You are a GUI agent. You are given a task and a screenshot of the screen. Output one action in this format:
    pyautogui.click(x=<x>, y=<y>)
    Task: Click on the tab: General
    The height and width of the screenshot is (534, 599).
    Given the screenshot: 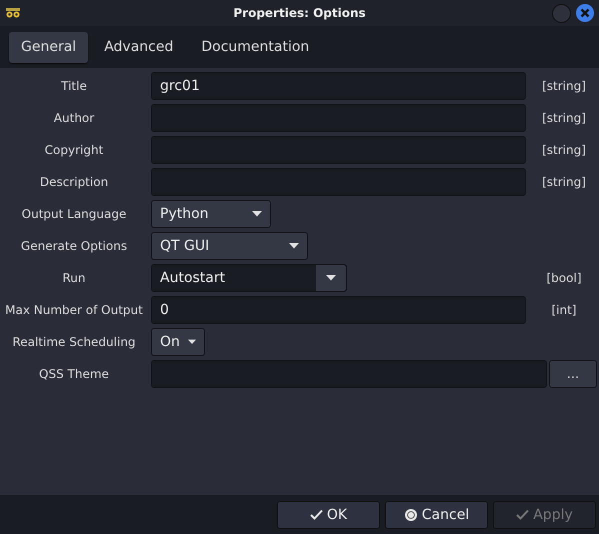 What is the action you would take?
    pyautogui.click(x=48, y=47)
    